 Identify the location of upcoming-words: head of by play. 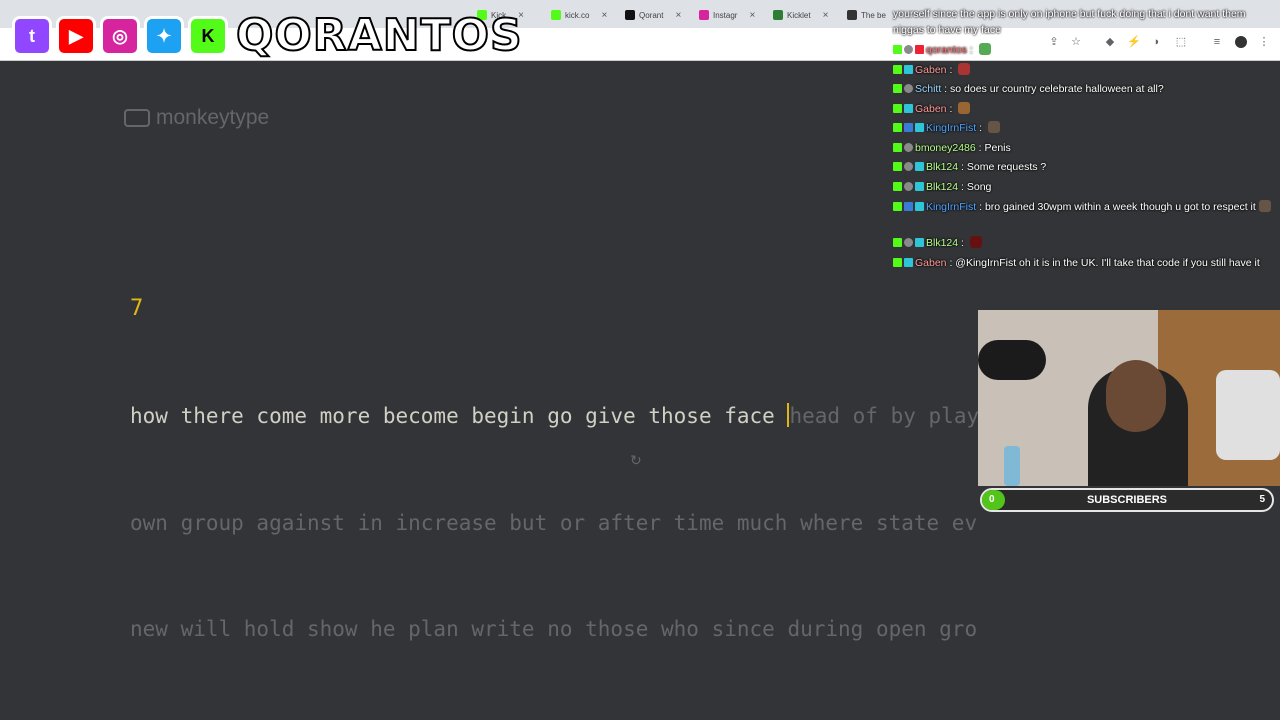
(883, 416).